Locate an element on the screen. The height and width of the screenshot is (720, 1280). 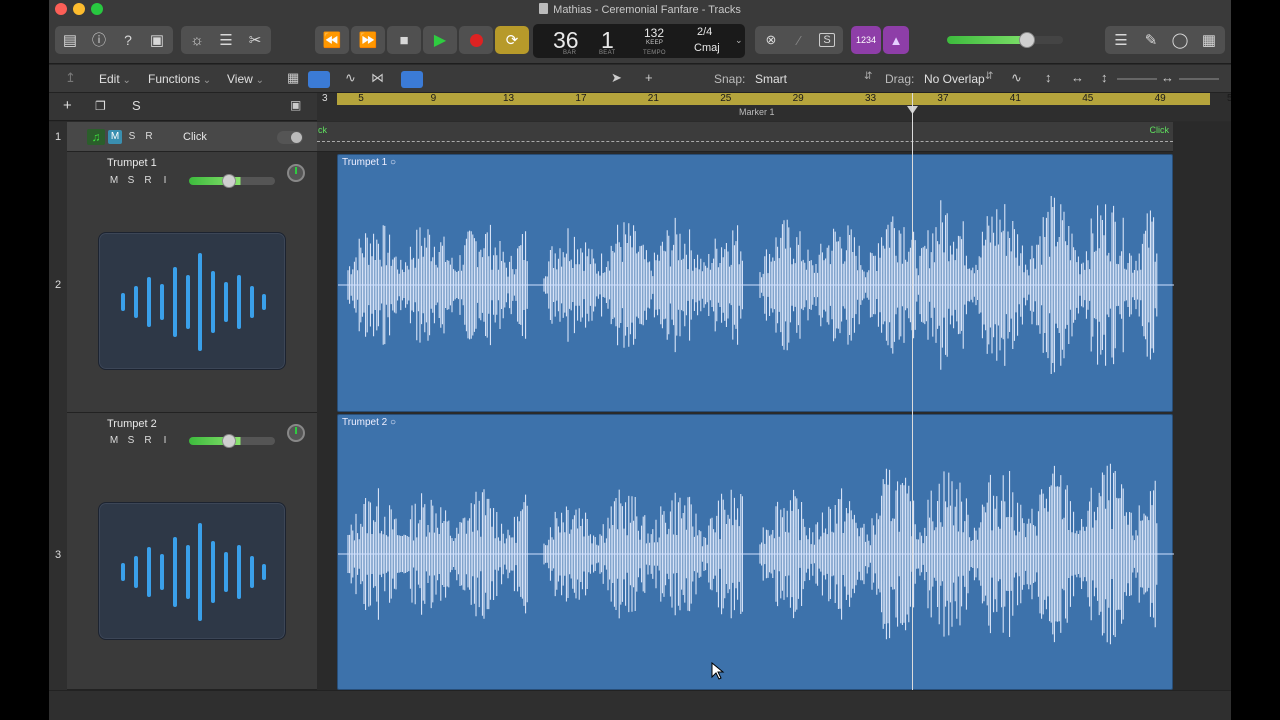
solo-icon: S is located at coordinates (827, 40).